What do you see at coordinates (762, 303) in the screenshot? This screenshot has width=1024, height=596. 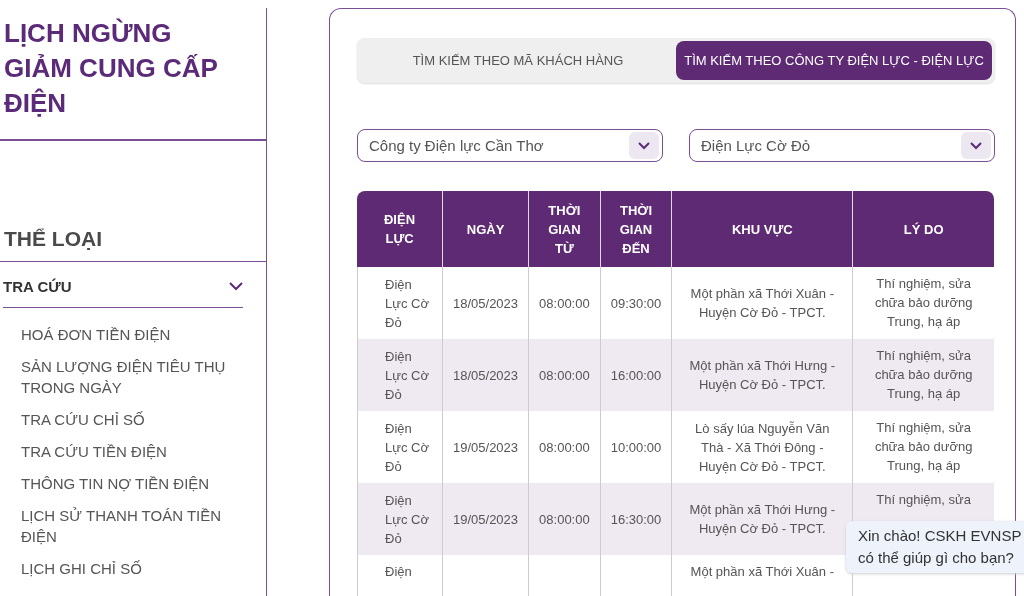 I see `table-cell: Một phần xã Thới Xuân - Huyện Cờ Đỏ - TPCT.` at bounding box center [762, 303].